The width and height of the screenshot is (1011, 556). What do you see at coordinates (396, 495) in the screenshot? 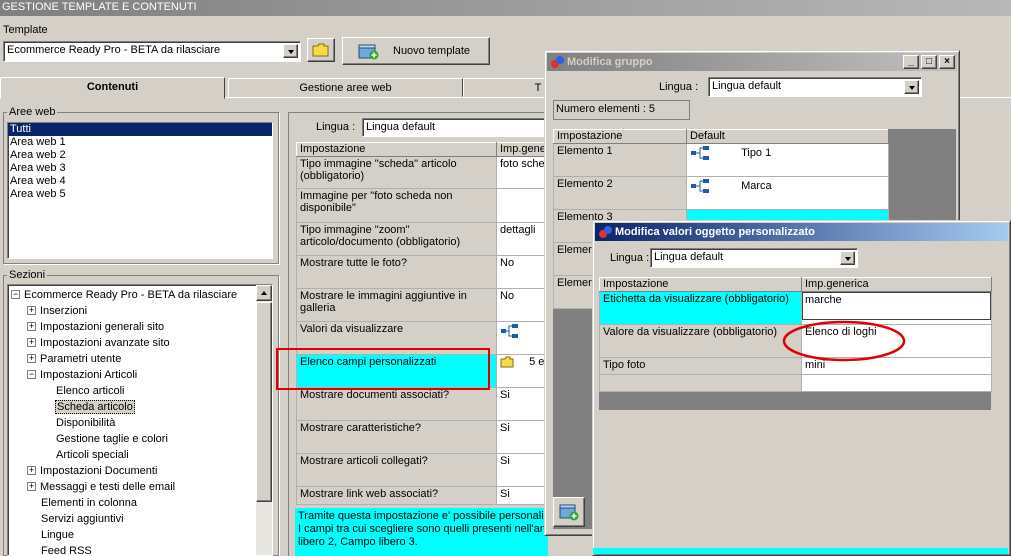
I see `row-label: Mostrare link web associati?` at bounding box center [396, 495].